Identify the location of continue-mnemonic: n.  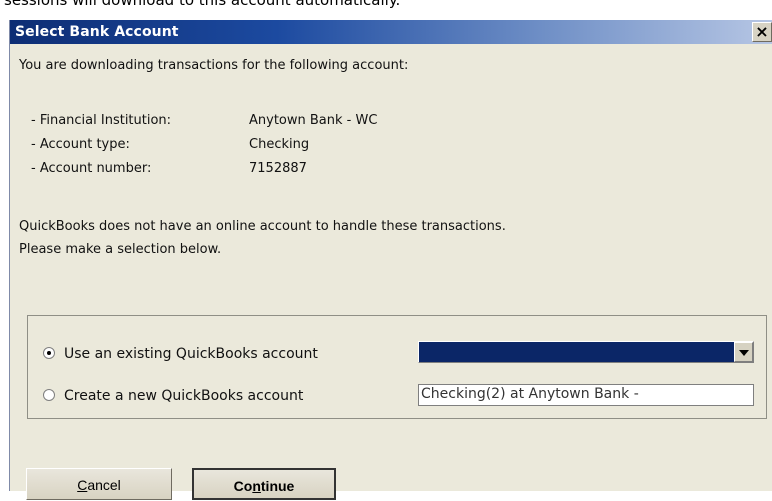
(256, 486).